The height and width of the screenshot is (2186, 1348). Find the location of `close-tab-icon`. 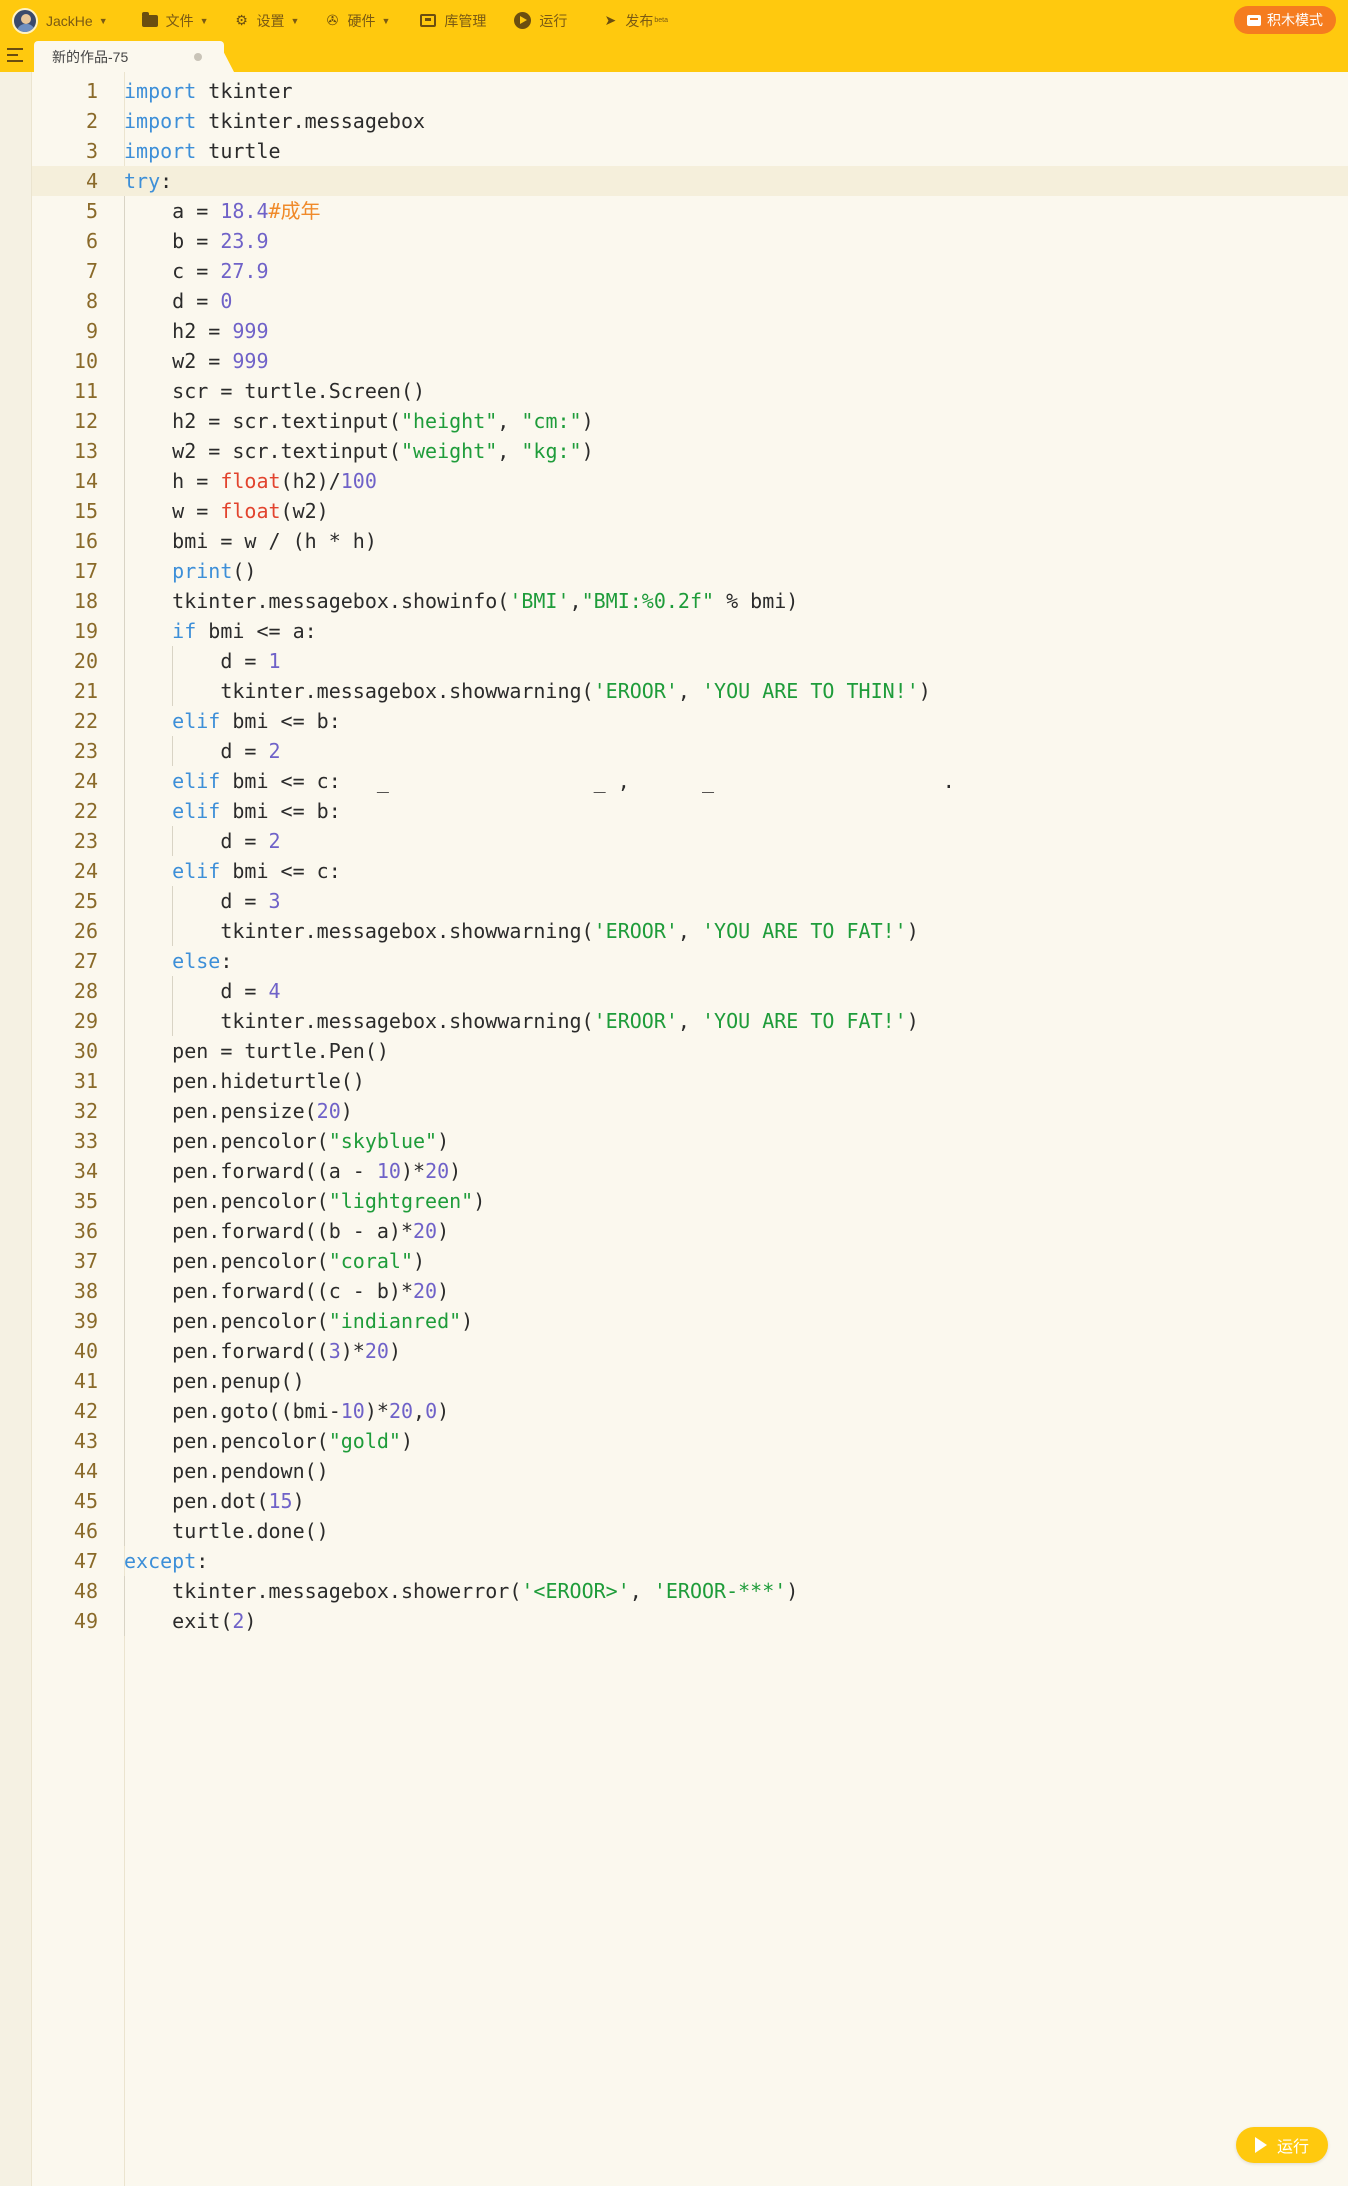

close-tab-icon is located at coordinates (198, 57).